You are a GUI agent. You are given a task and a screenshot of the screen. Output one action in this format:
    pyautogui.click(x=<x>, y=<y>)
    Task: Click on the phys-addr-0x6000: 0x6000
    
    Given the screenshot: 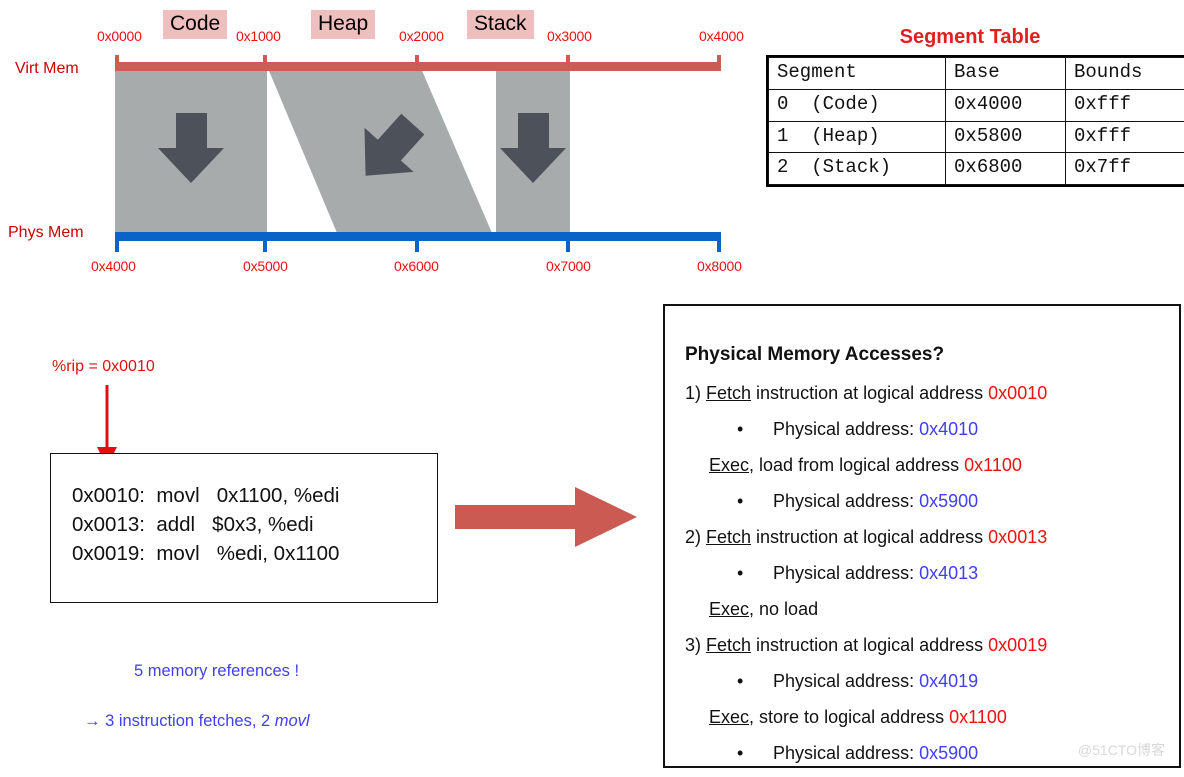 What is the action you would take?
    pyautogui.click(x=416, y=266)
    